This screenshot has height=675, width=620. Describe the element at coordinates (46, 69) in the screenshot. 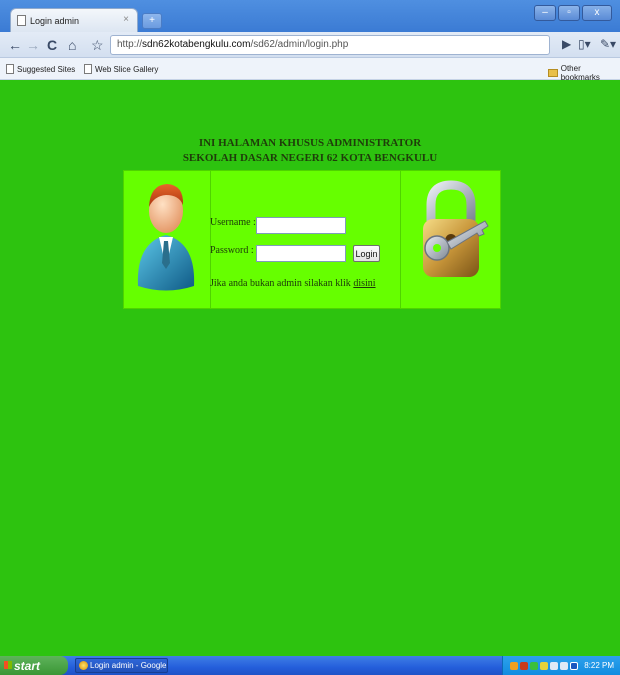

I see `bookmark-label: Suggested Sites` at that location.